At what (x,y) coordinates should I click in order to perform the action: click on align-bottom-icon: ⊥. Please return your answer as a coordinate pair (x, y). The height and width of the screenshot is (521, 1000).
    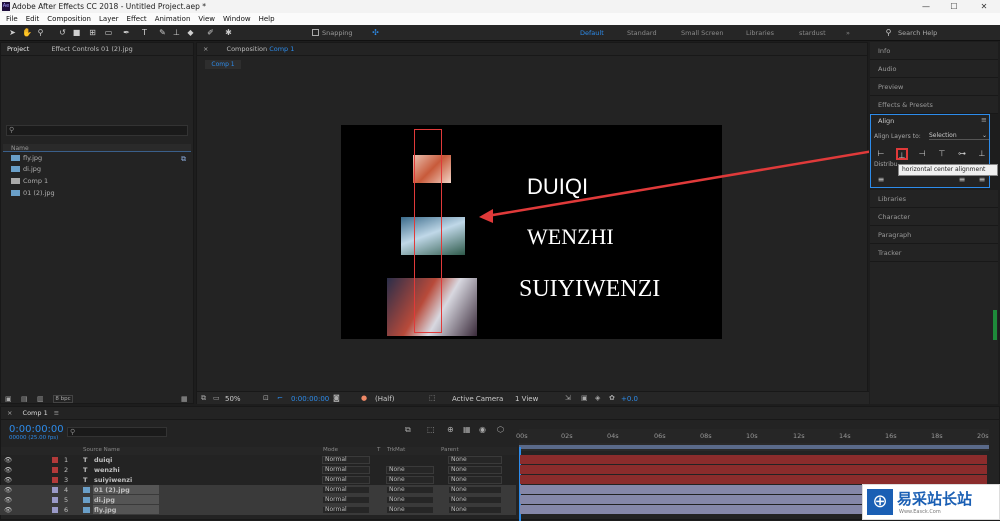
    Looking at the image, I should click on (982, 154).